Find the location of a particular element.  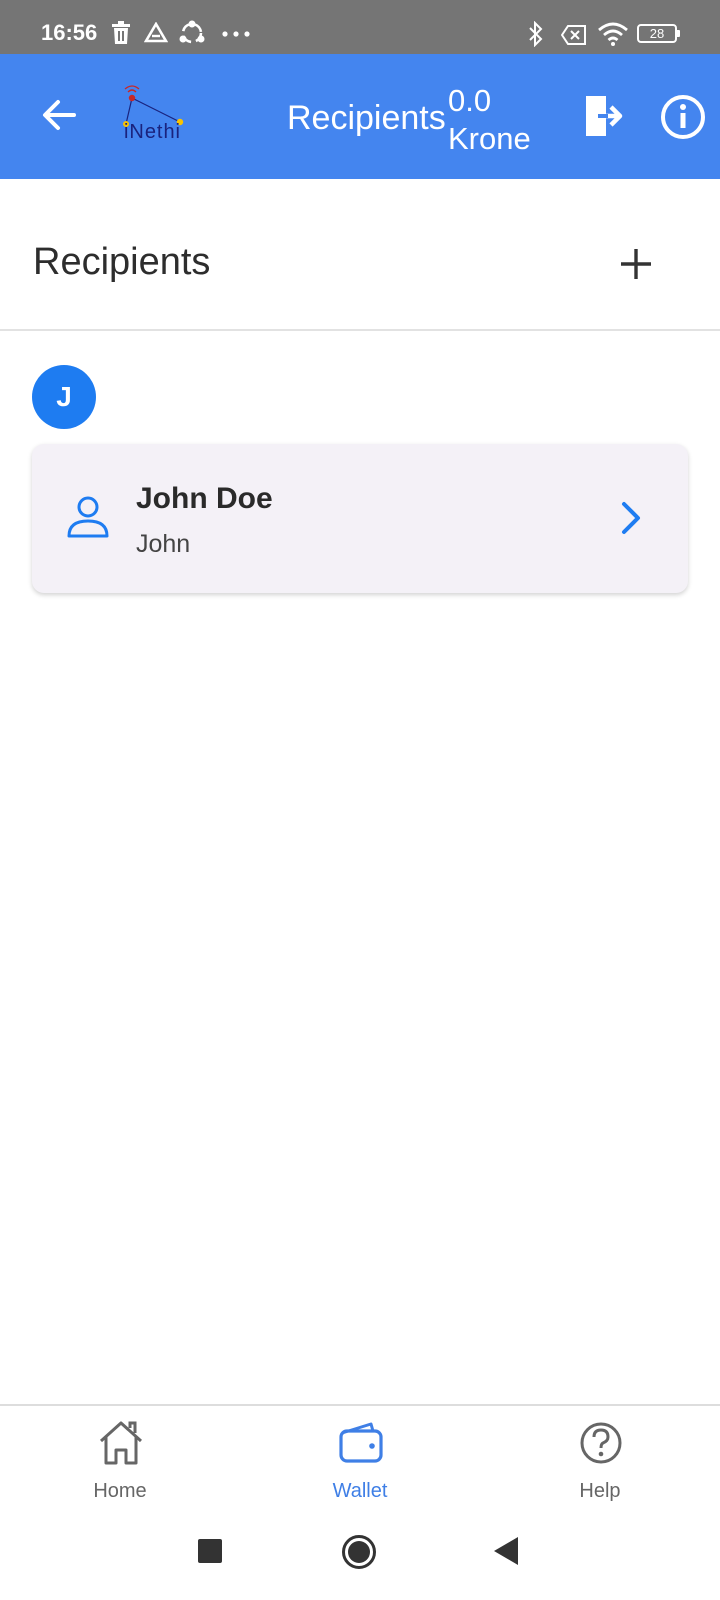

nav-wallet: Wallet is located at coordinates (360, 1460).